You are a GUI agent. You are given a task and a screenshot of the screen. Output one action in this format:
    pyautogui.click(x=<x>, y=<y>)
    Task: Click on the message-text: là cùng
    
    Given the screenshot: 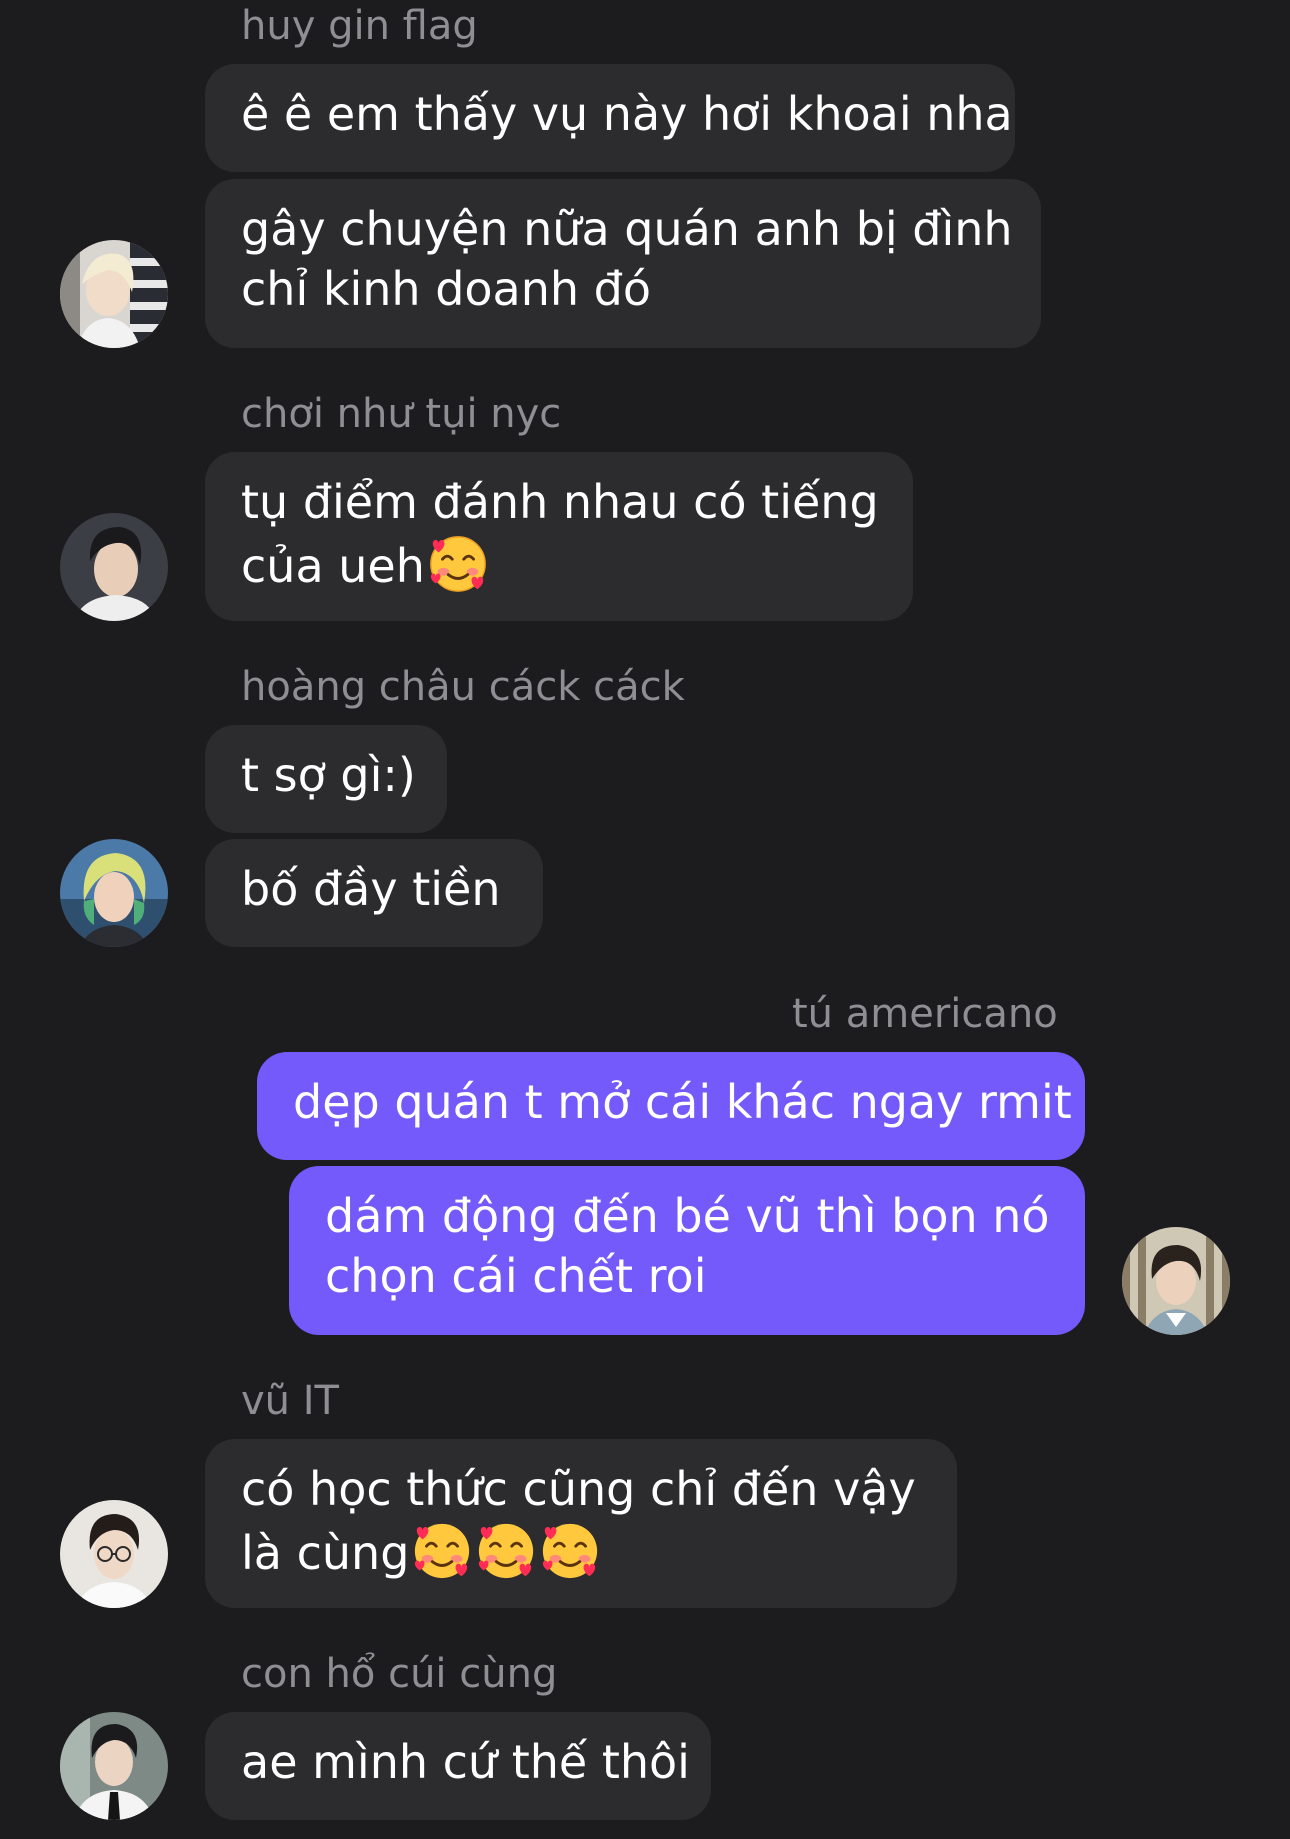 What is the action you would take?
    pyautogui.click(x=325, y=1553)
    